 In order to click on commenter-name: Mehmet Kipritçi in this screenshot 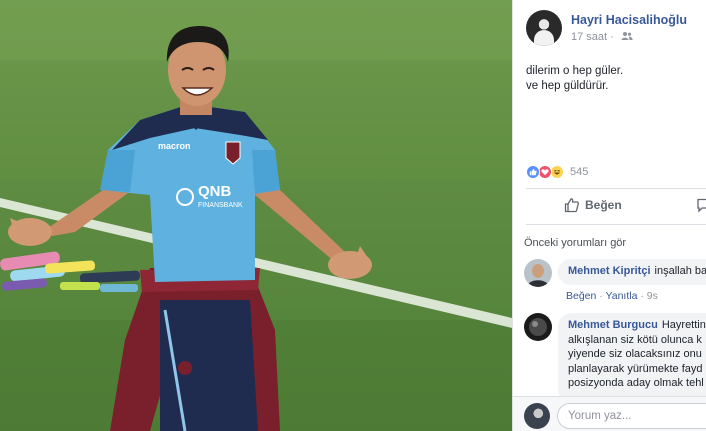, I will do `click(609, 271)`.